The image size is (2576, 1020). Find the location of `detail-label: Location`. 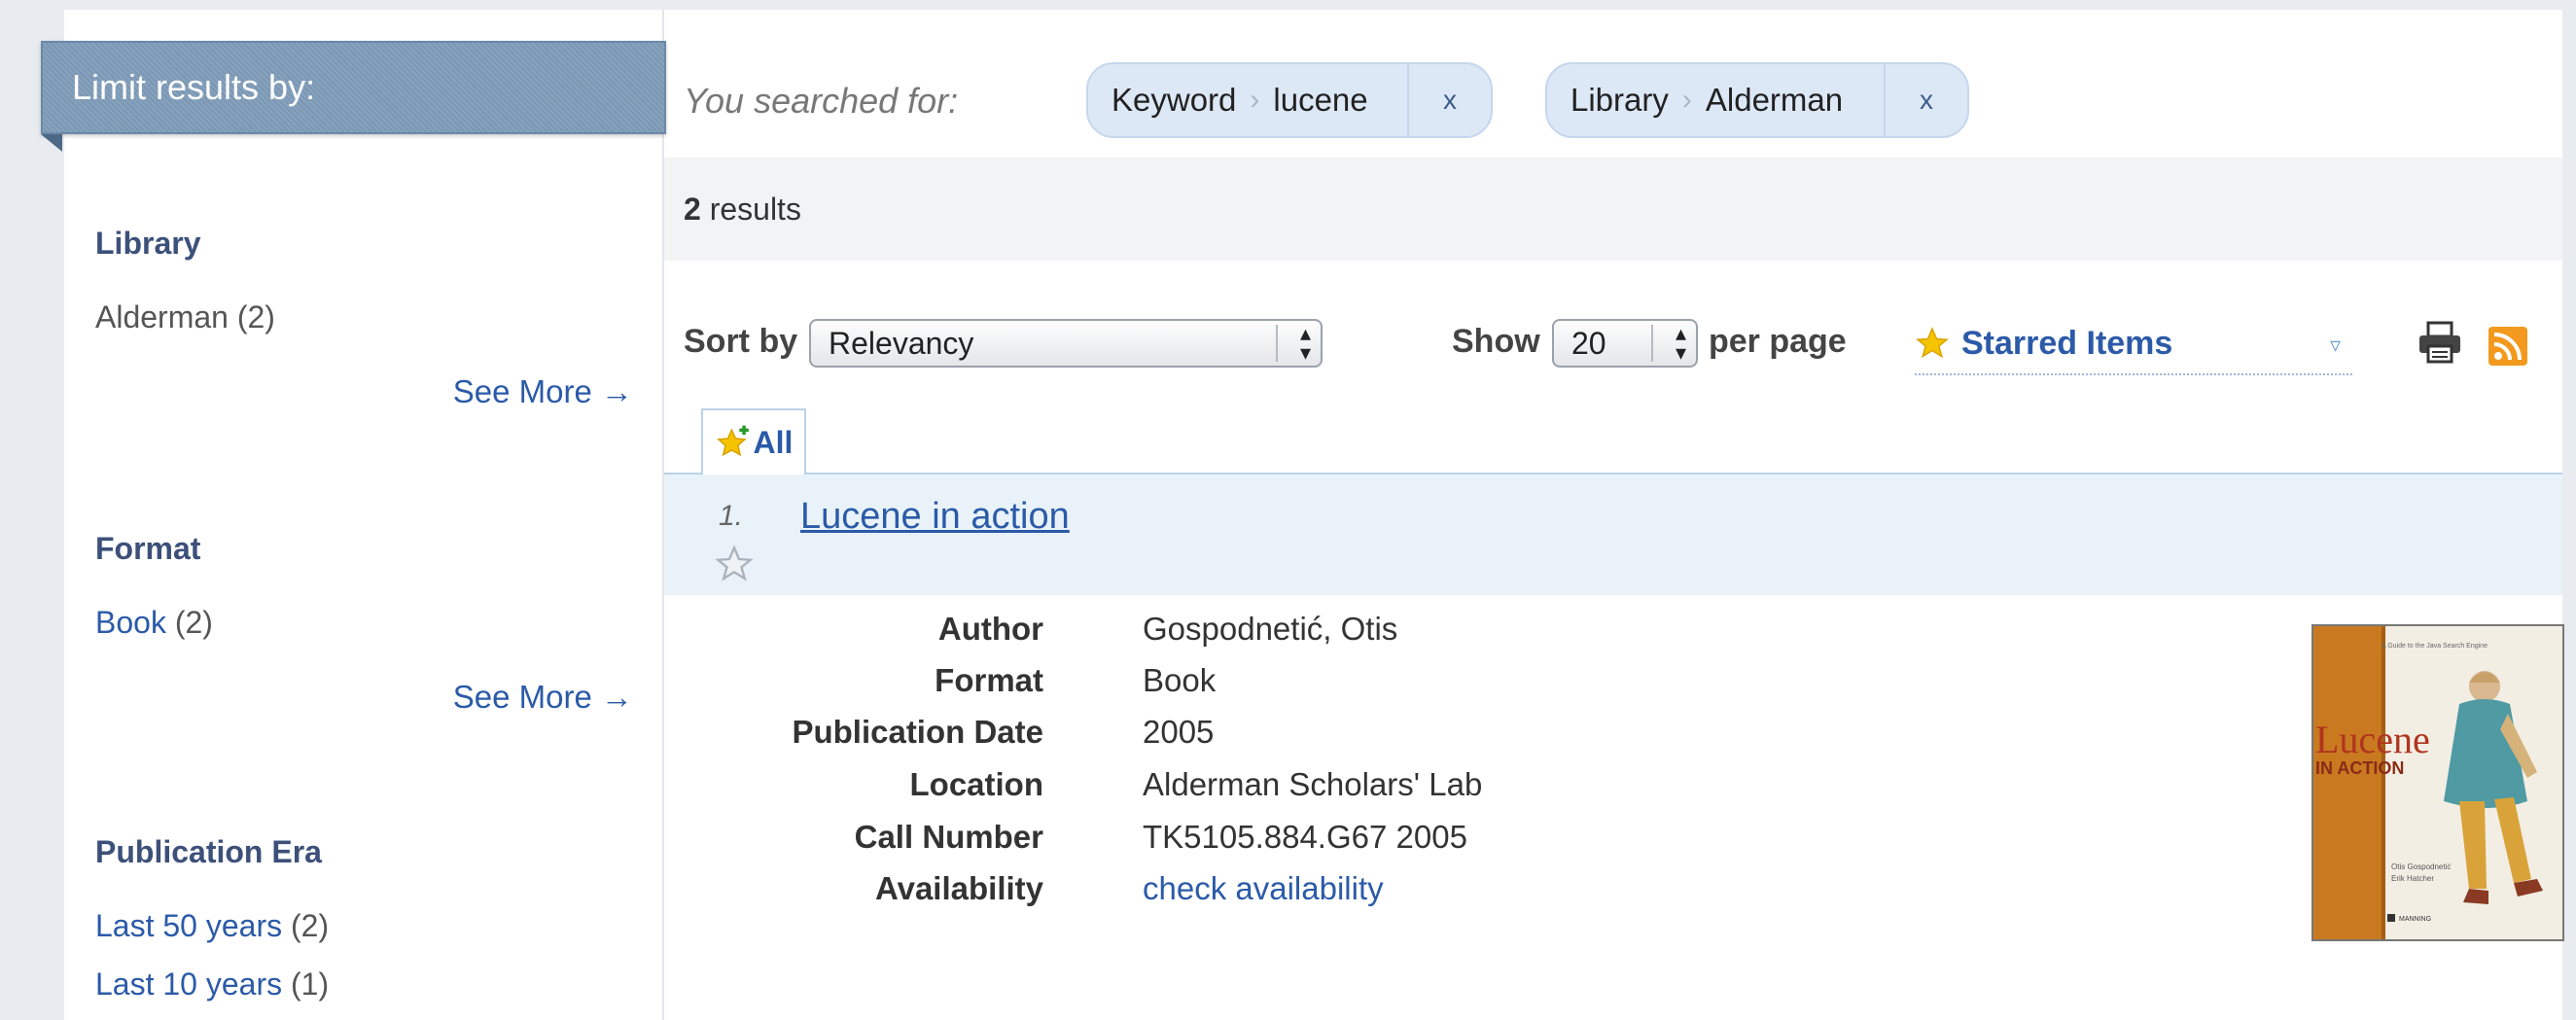

detail-label: Location is located at coordinates (977, 784).